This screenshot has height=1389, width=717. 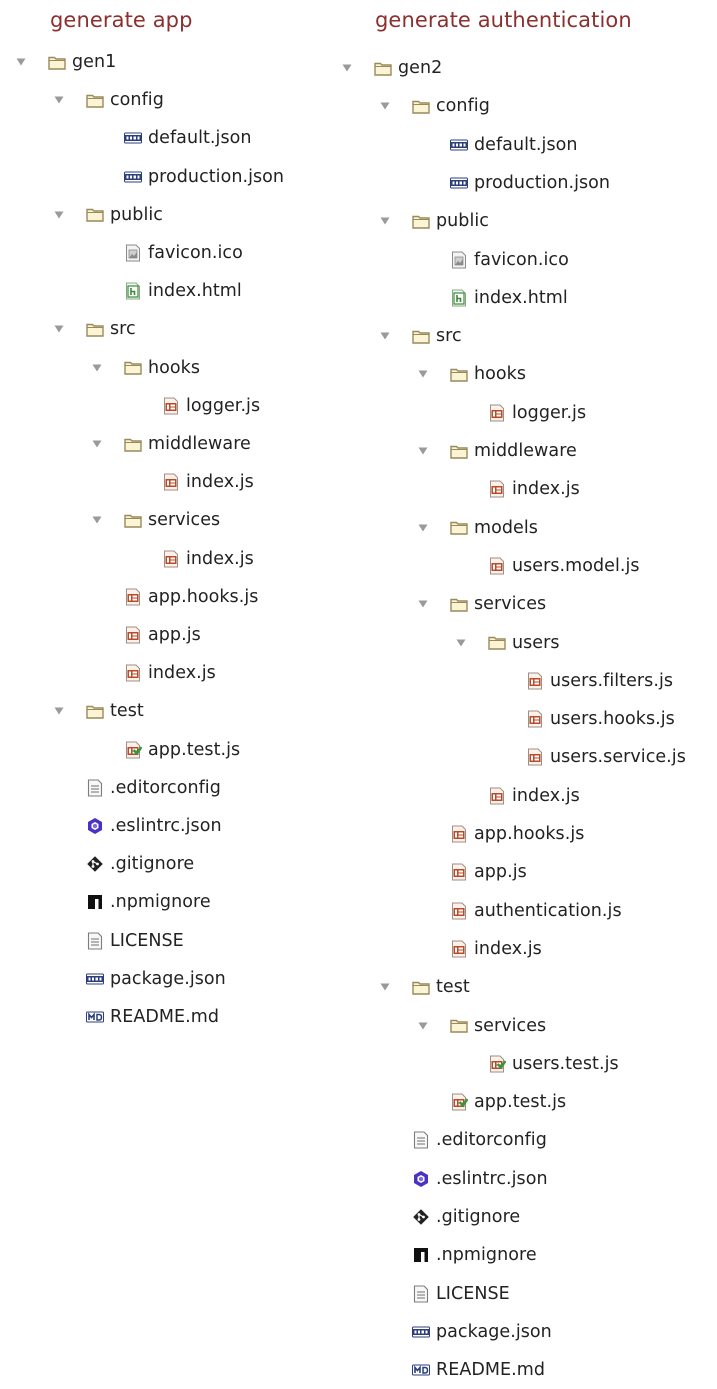 I want to click on tree-item-label: hooks, so click(x=174, y=367).